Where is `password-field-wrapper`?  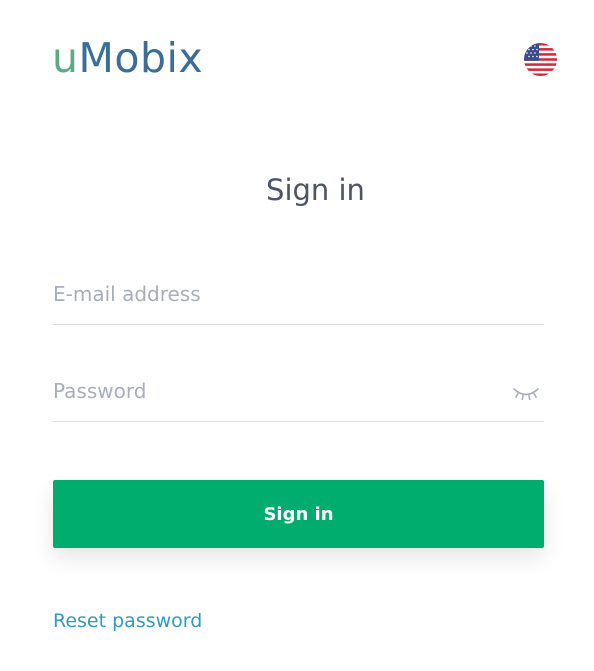
password-field-wrapper is located at coordinates (298, 391).